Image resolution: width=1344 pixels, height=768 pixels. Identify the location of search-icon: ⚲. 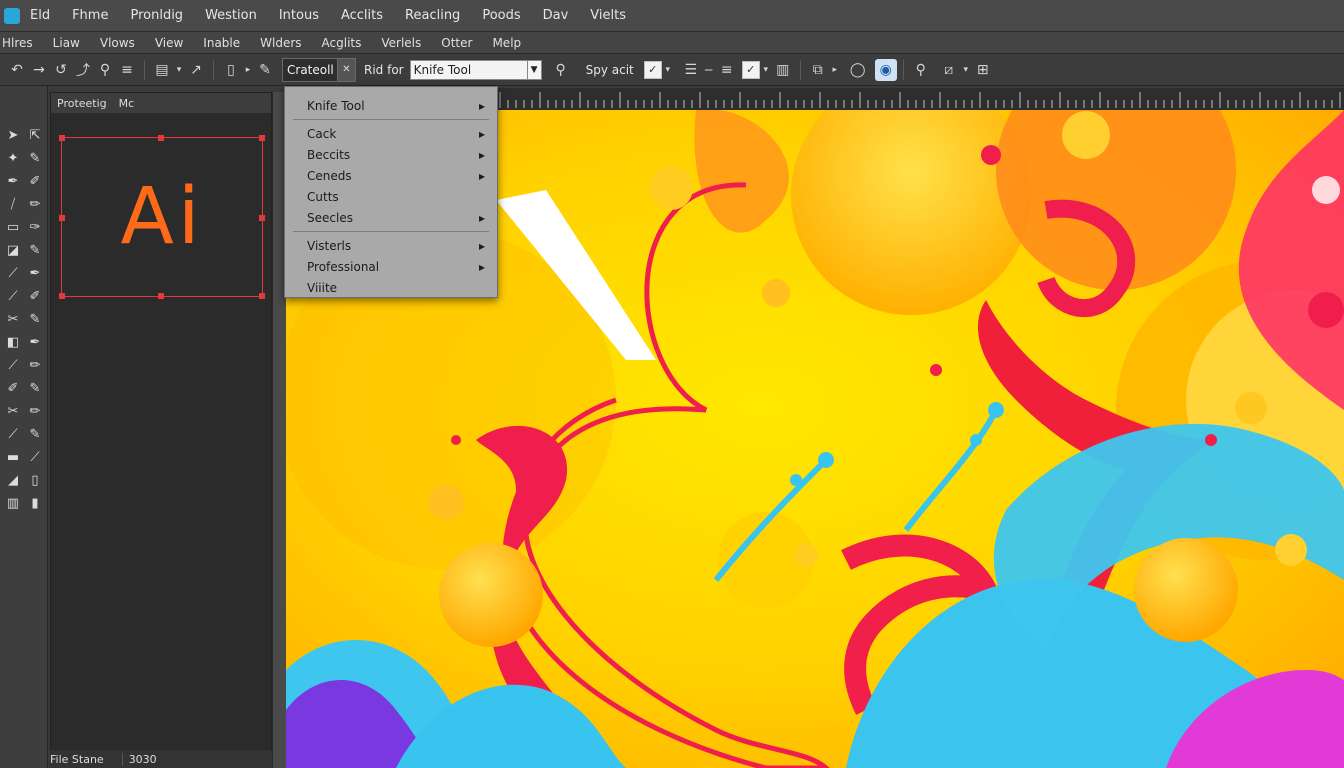
(561, 70).